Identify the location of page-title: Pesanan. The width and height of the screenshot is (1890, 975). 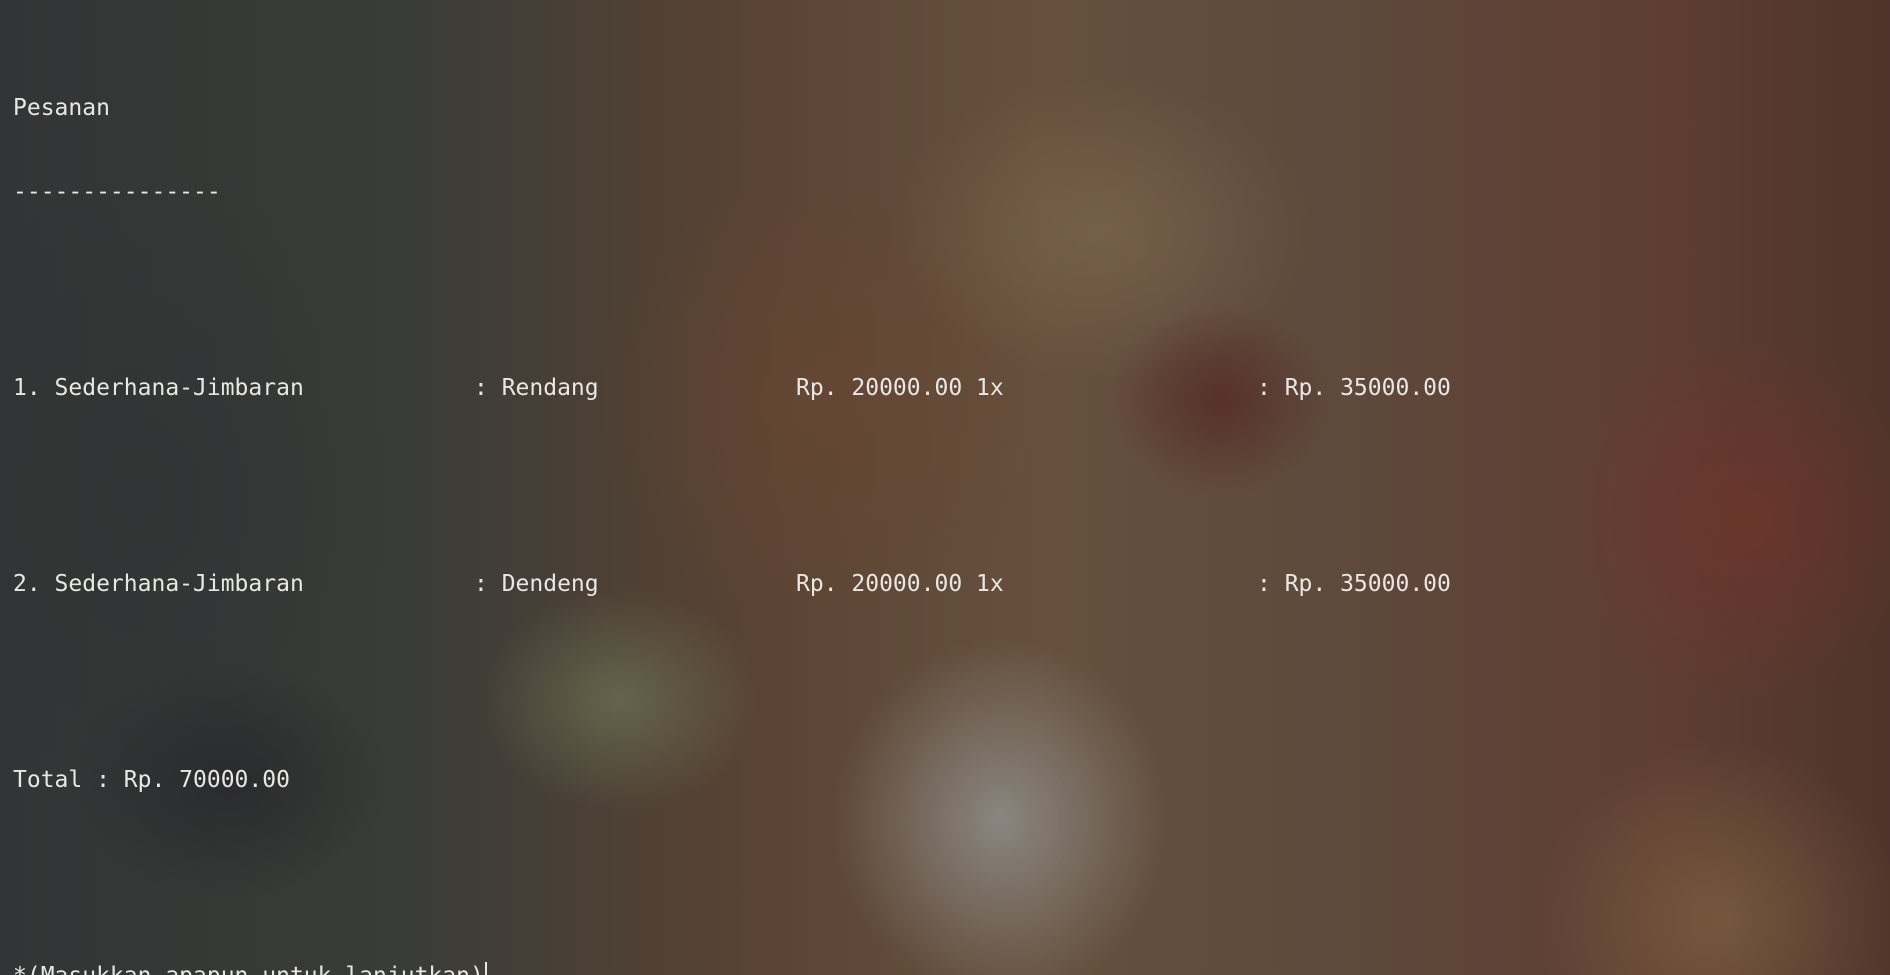
(61, 108).